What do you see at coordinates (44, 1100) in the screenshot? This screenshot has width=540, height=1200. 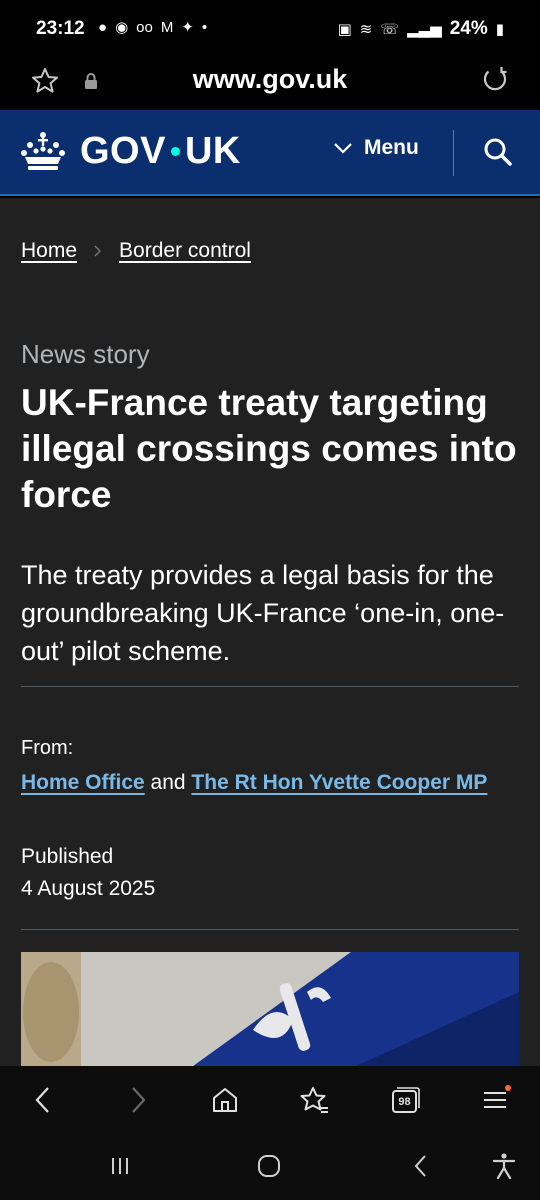 I see `back-arrow-icon` at bounding box center [44, 1100].